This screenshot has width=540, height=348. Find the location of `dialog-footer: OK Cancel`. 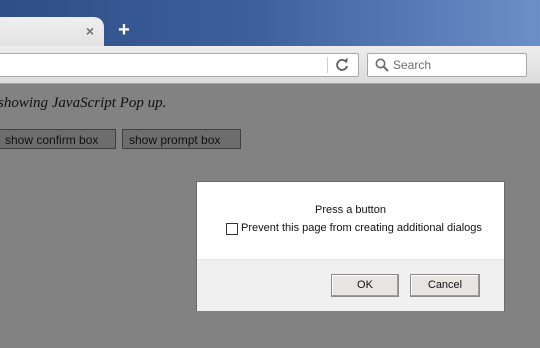

dialog-footer: OK Cancel is located at coordinates (350, 285).